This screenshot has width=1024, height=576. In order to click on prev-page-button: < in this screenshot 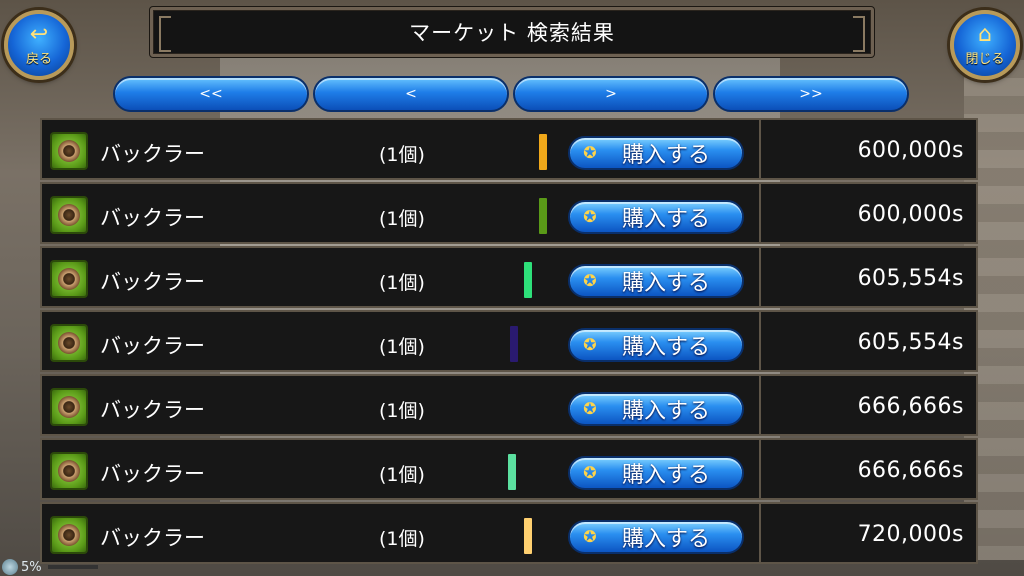, I will do `click(411, 94)`.